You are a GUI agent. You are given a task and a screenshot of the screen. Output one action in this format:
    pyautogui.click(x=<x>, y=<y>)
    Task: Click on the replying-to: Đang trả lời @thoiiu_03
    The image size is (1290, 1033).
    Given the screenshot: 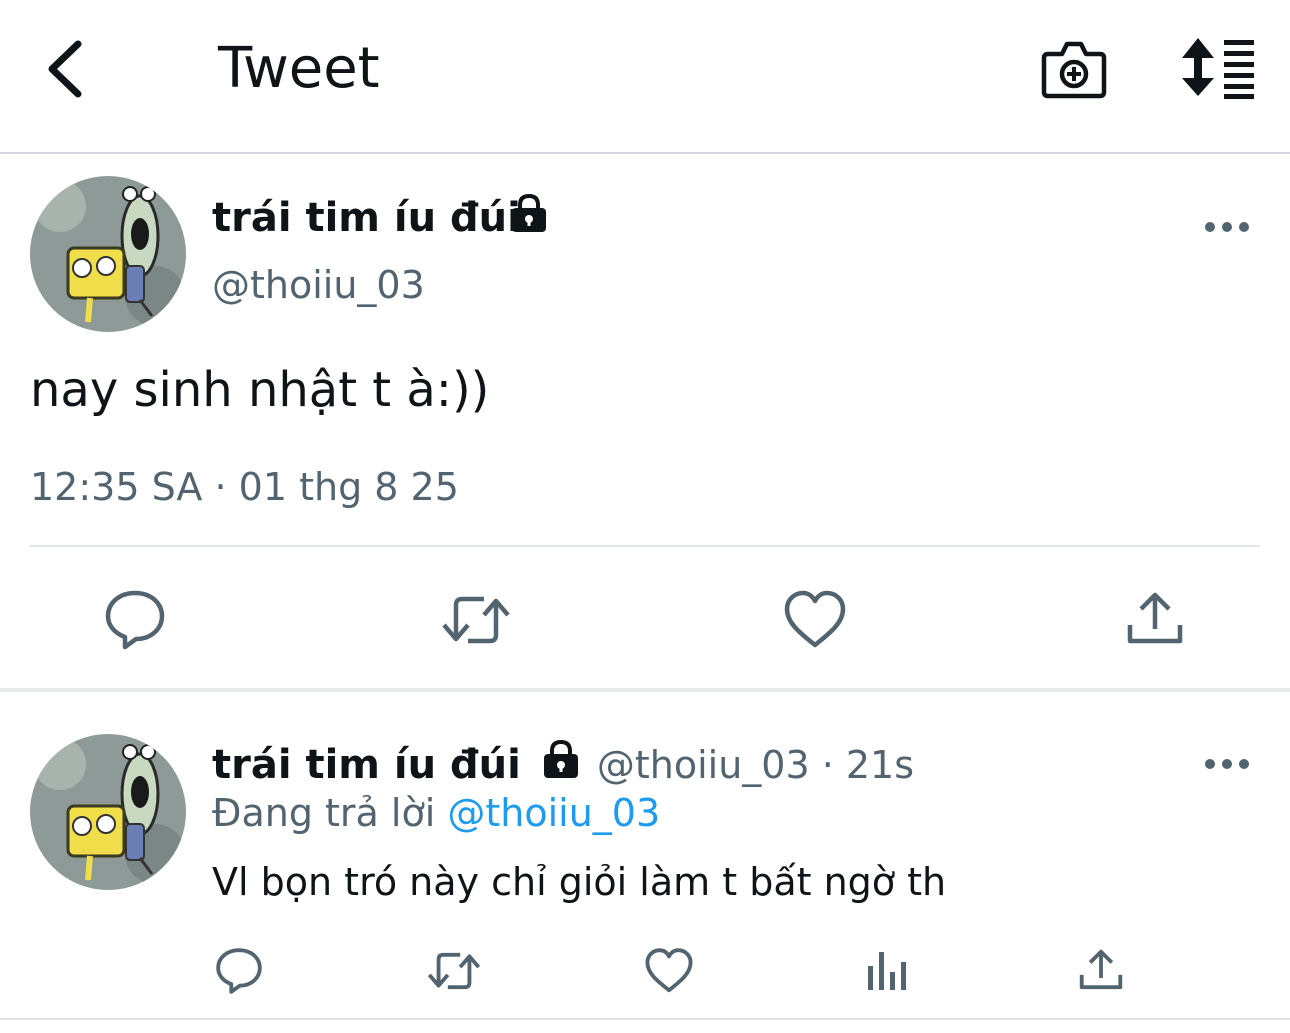 What is the action you would take?
    pyautogui.click(x=436, y=813)
    